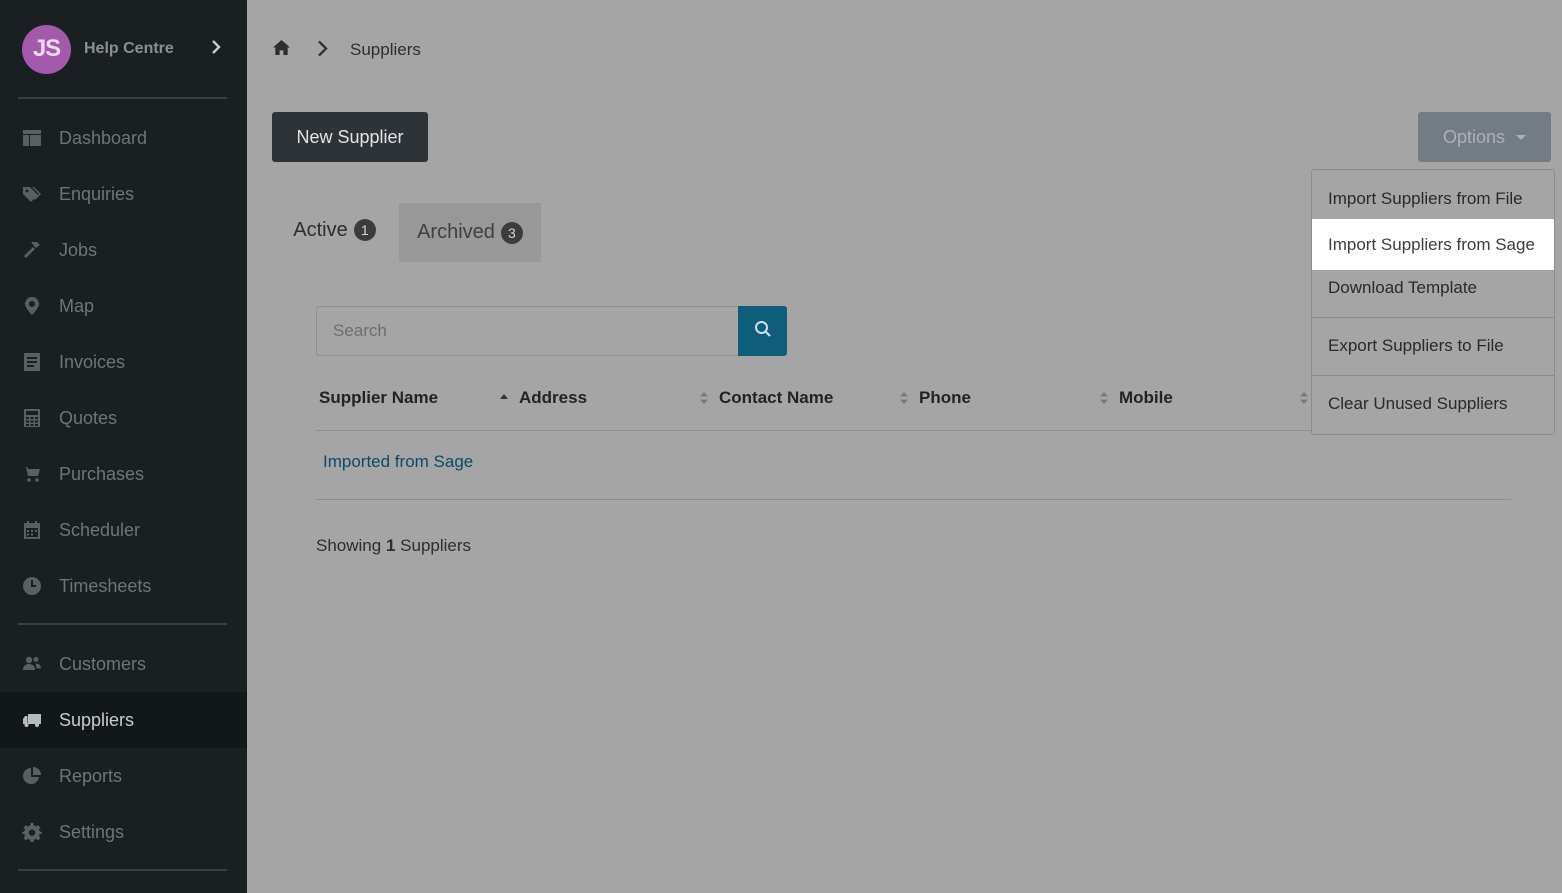  Describe the element at coordinates (1521, 137) in the screenshot. I see `caret-down-icon` at that location.